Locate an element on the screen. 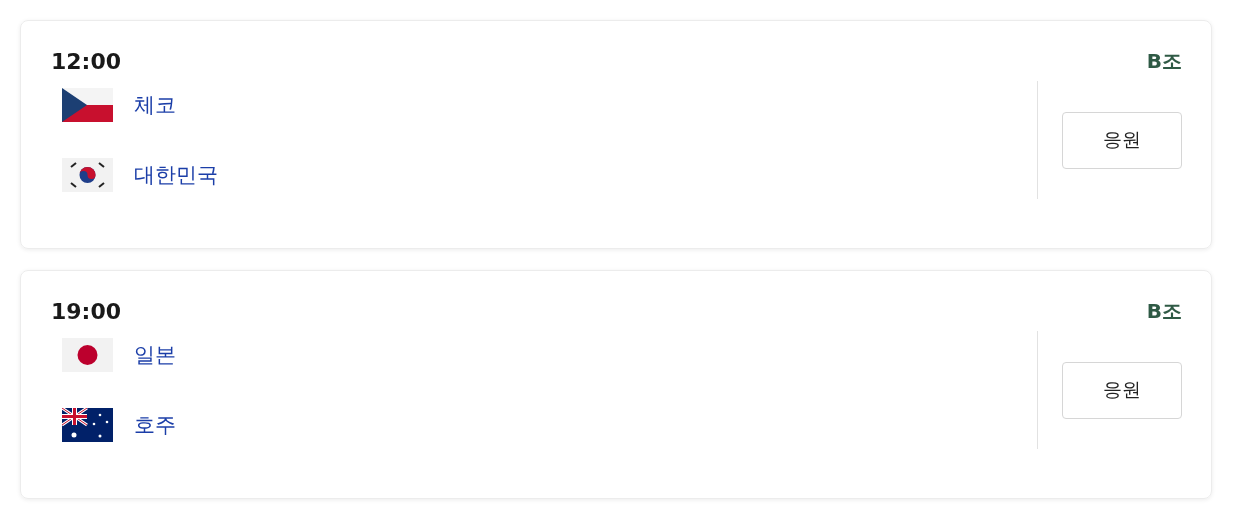 The width and height of the screenshot is (1236, 520). team-name: 대한민국 is located at coordinates (176, 175).